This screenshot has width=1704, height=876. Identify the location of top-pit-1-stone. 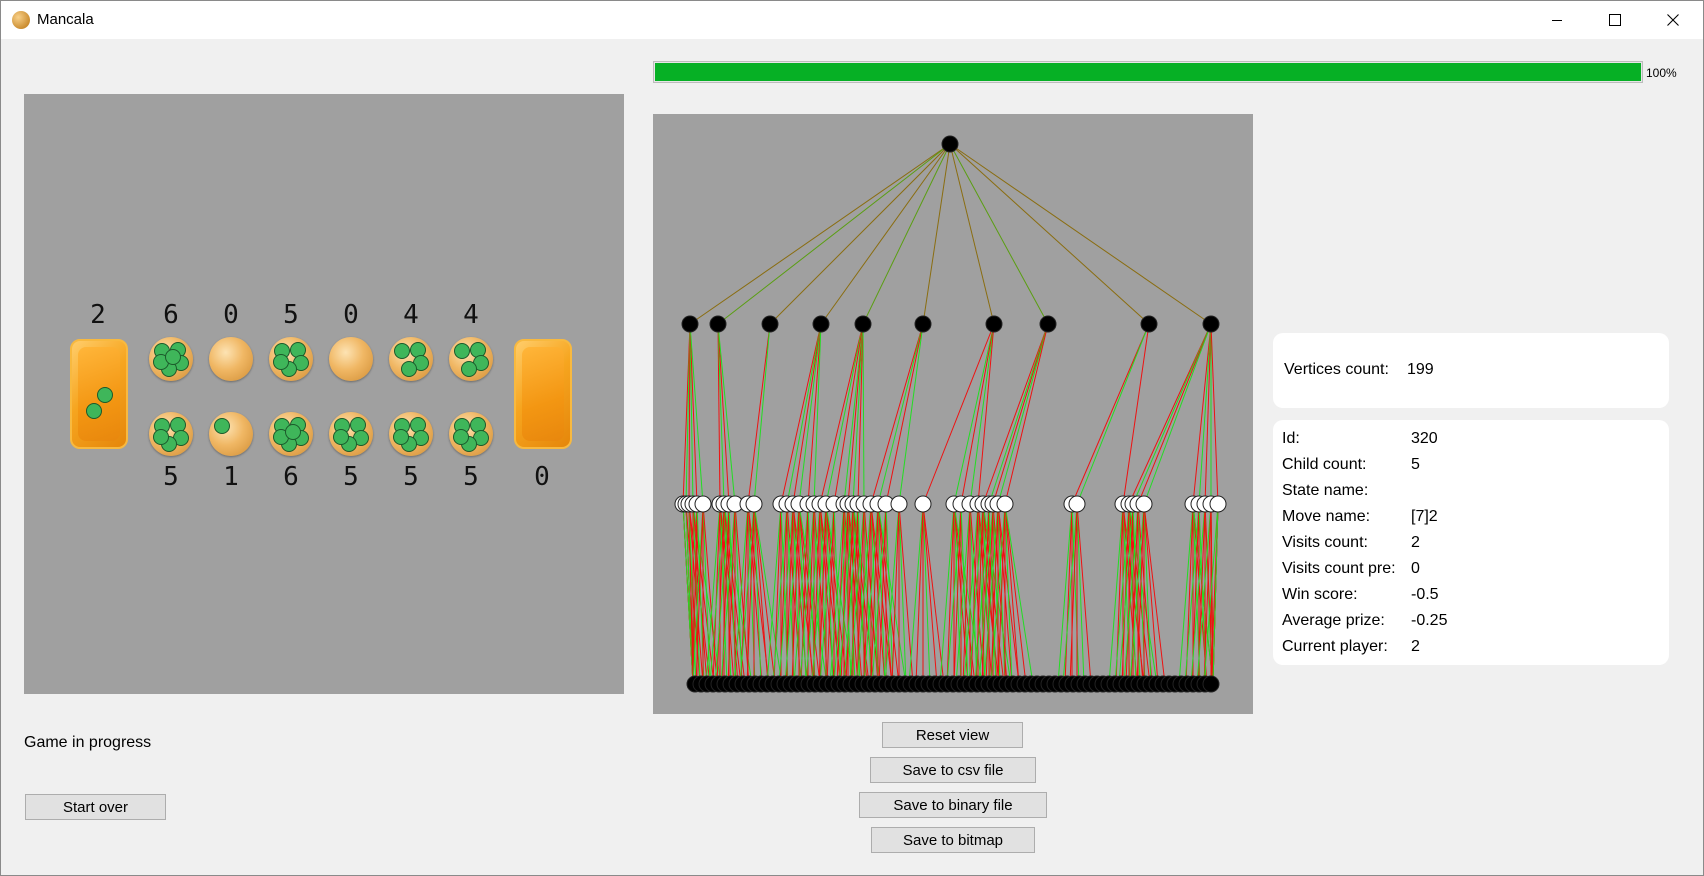
(173, 357).